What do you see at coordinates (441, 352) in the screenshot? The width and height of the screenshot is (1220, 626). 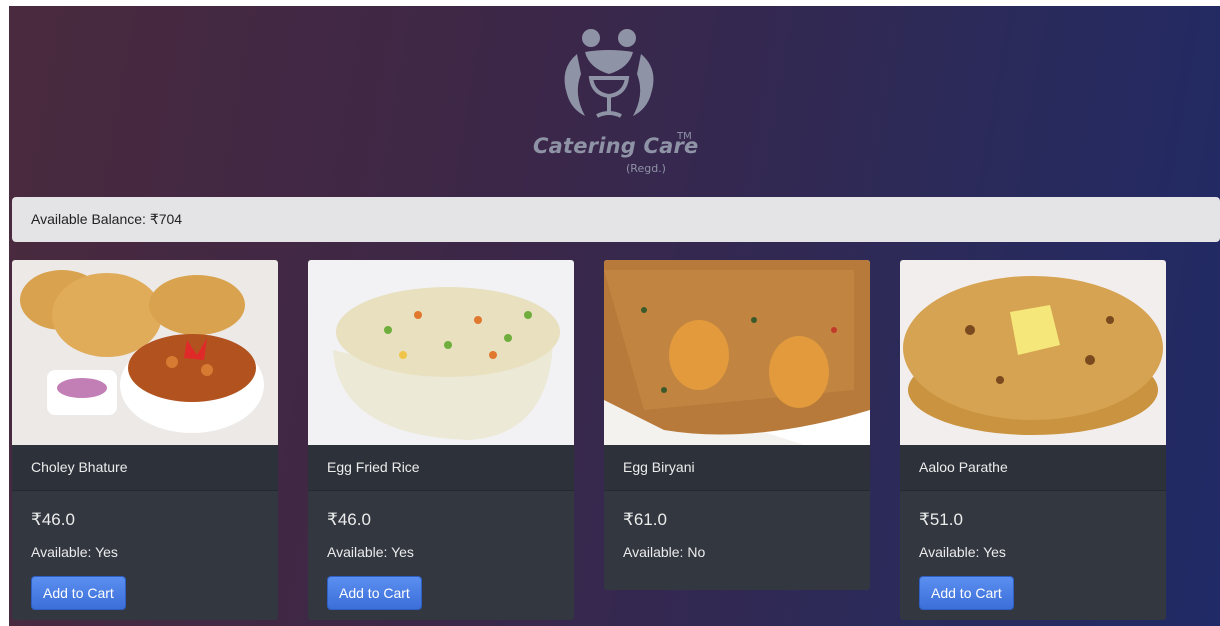 I see `egg-fried-rice-photo` at bounding box center [441, 352].